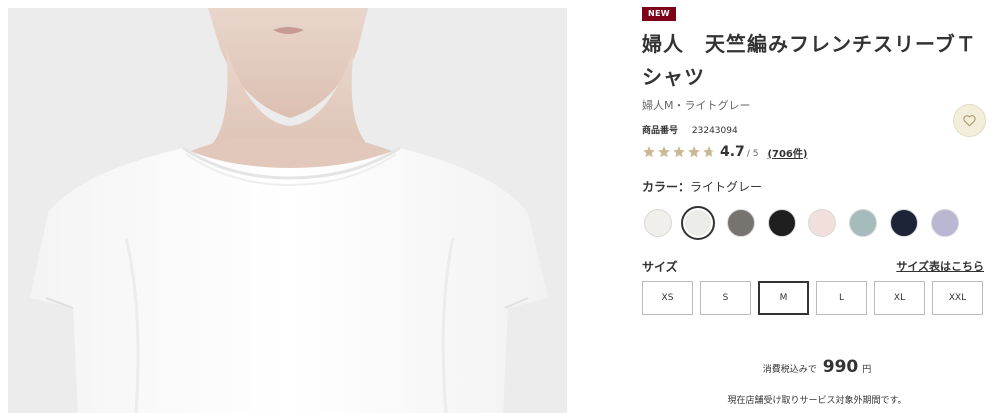 The width and height of the screenshot is (1000, 413). What do you see at coordinates (741, 223) in the screenshot?
I see `color-swatch-gray` at bounding box center [741, 223].